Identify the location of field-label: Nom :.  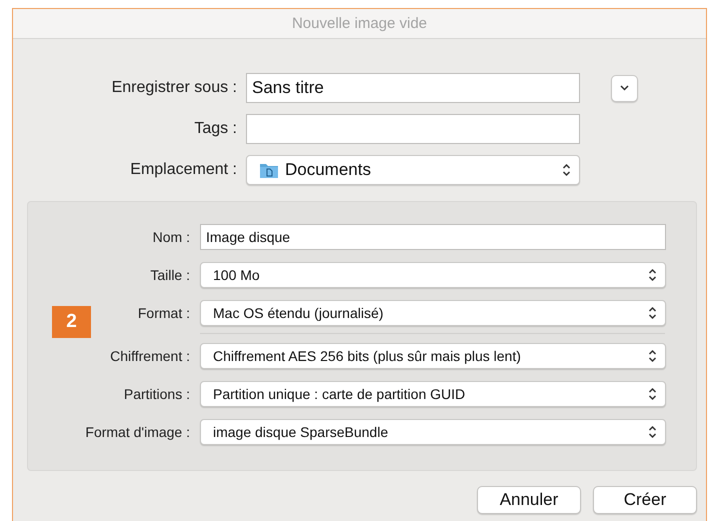
(171, 237).